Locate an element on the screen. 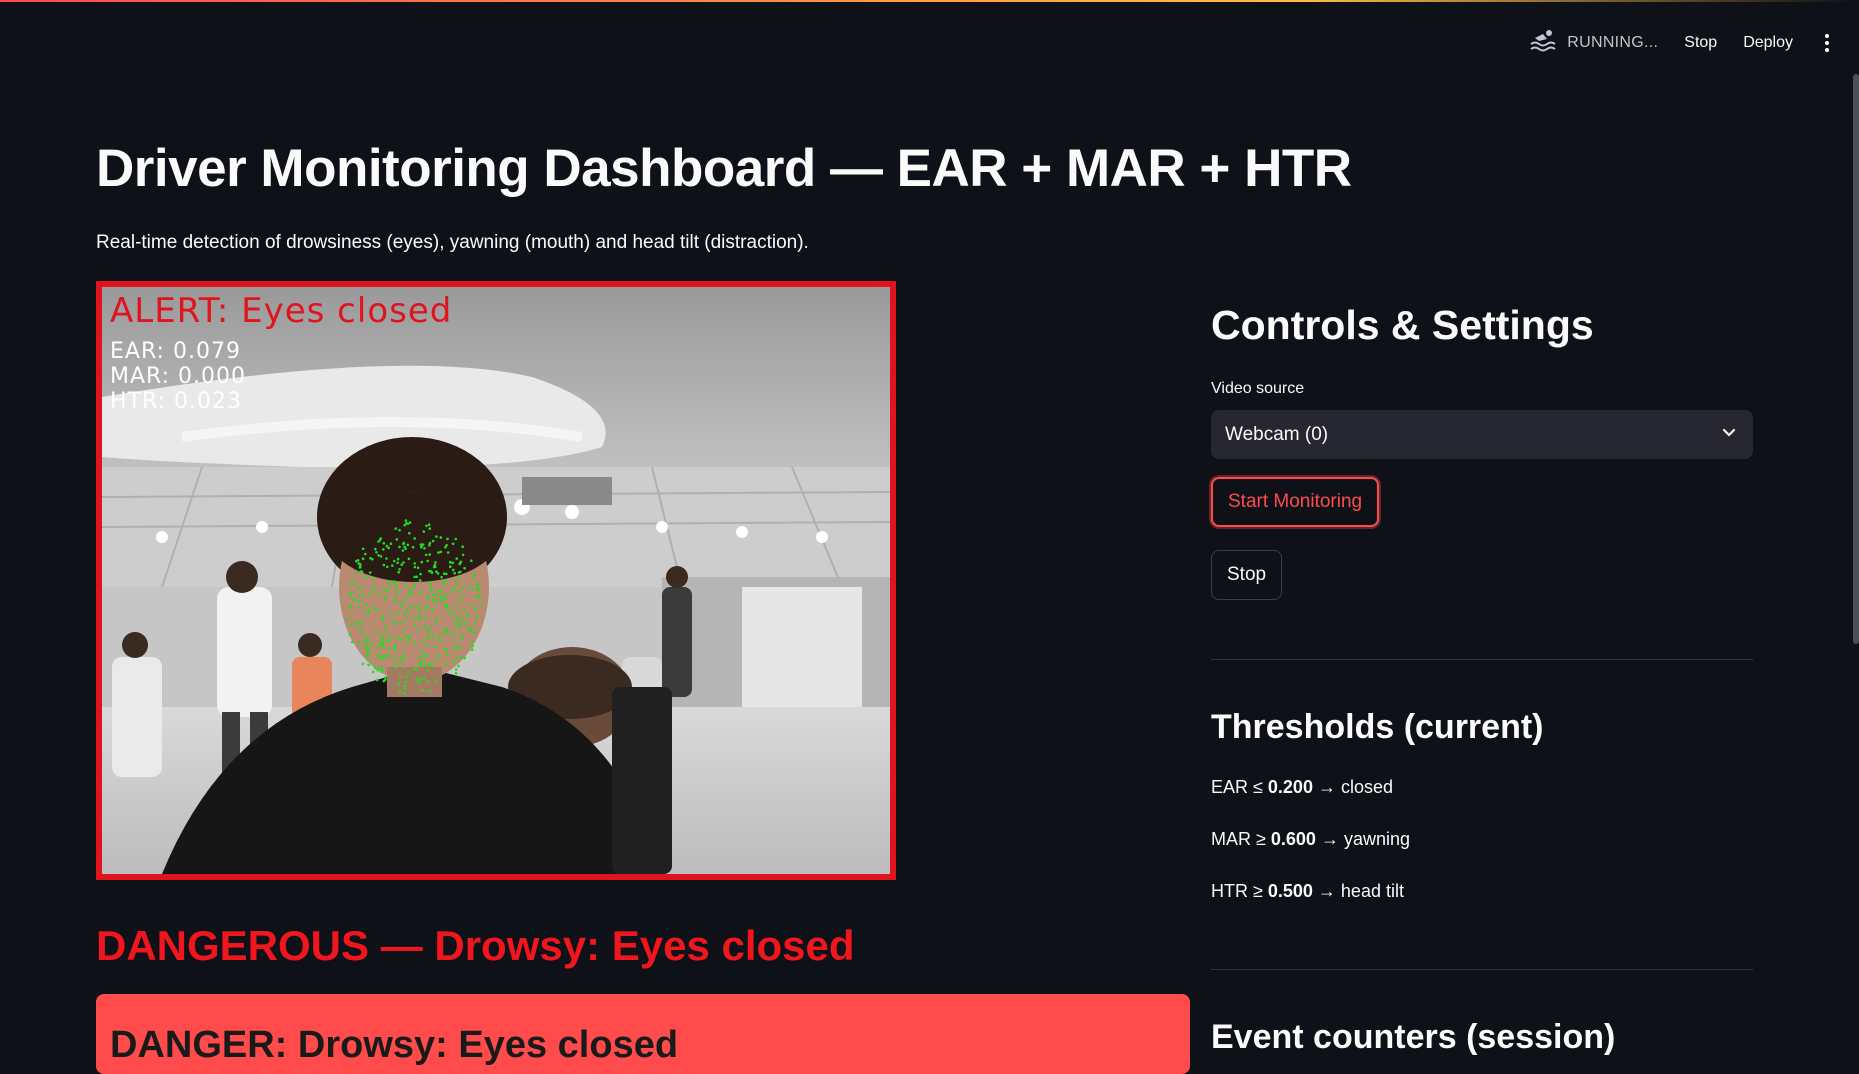  main-menu-icon is located at coordinates (1827, 43).